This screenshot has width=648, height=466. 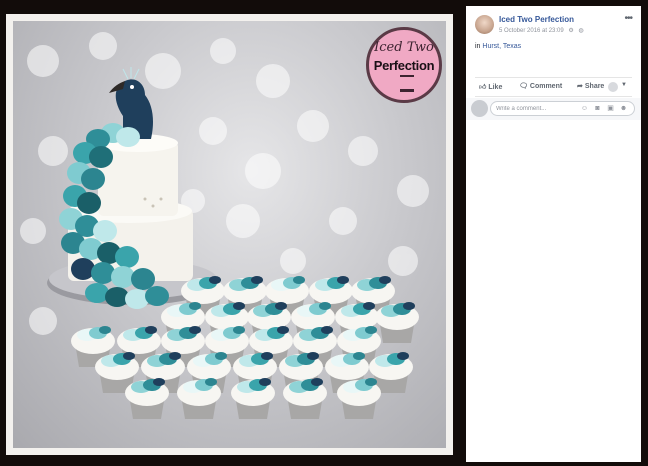 What do you see at coordinates (478, 46) in the screenshot?
I see `location-prefix: in` at bounding box center [478, 46].